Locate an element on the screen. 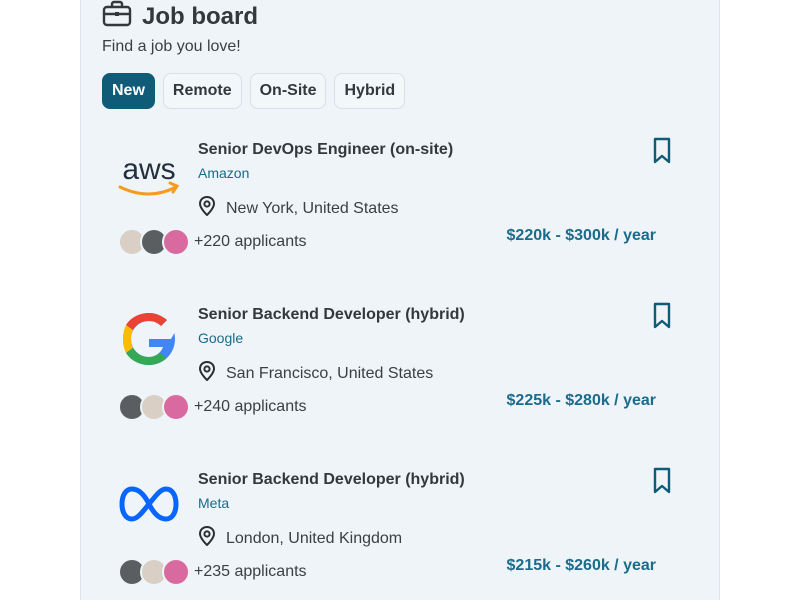 The height and width of the screenshot is (611, 800). applicant-group: +235 applicants is located at coordinates (212, 572).